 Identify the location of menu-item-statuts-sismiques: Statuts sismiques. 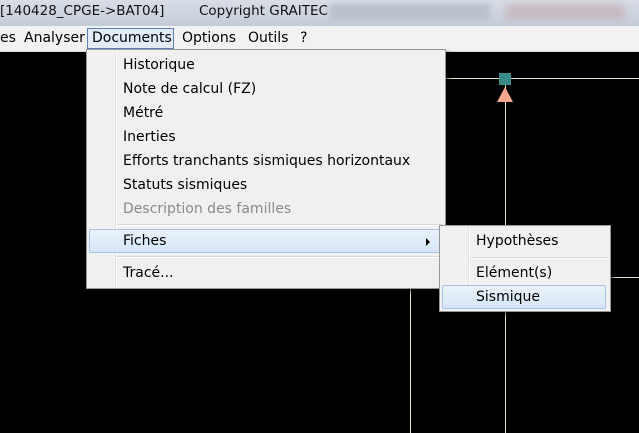
(265, 185).